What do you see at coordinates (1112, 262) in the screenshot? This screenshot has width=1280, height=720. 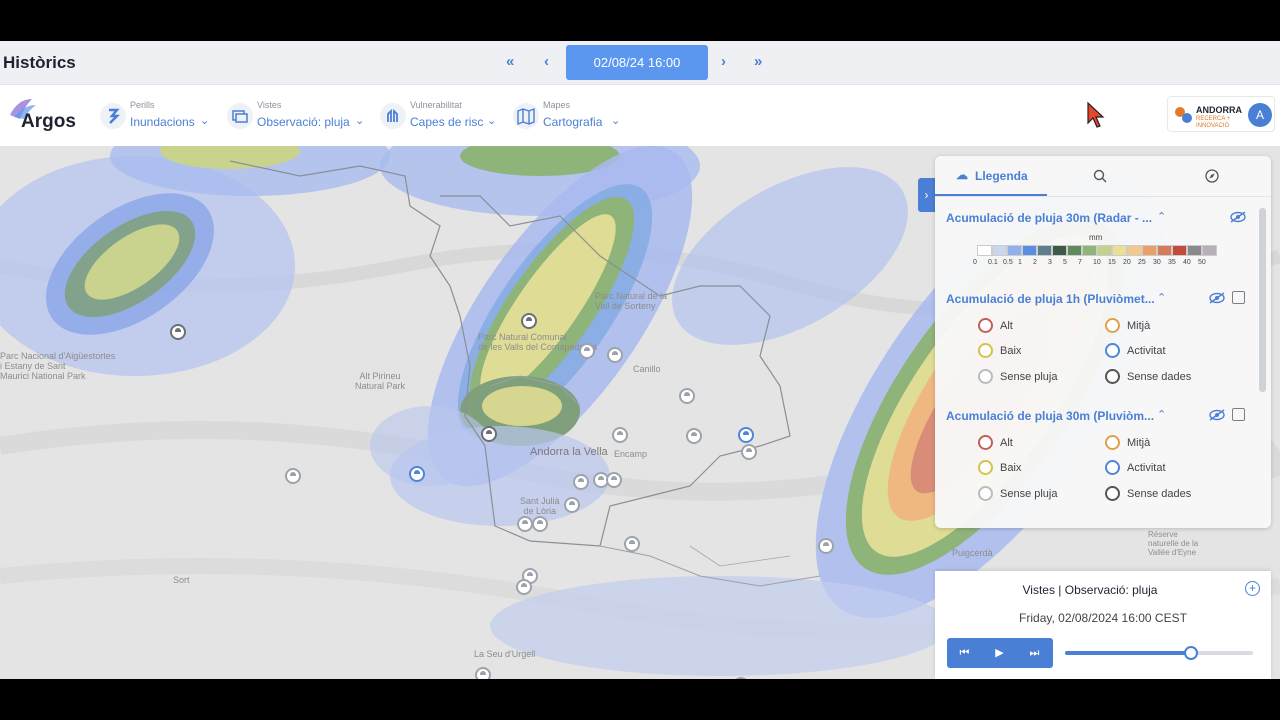 I see `scale-label: 15` at bounding box center [1112, 262].